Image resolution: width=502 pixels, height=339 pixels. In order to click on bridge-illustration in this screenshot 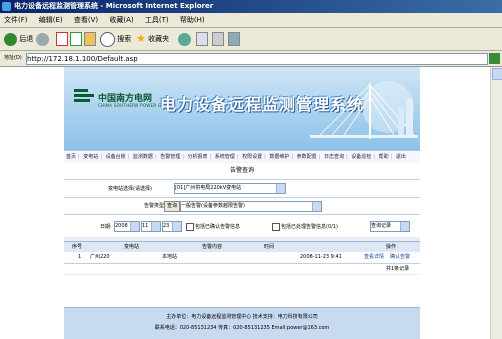, I will do `click(364, 110)`.